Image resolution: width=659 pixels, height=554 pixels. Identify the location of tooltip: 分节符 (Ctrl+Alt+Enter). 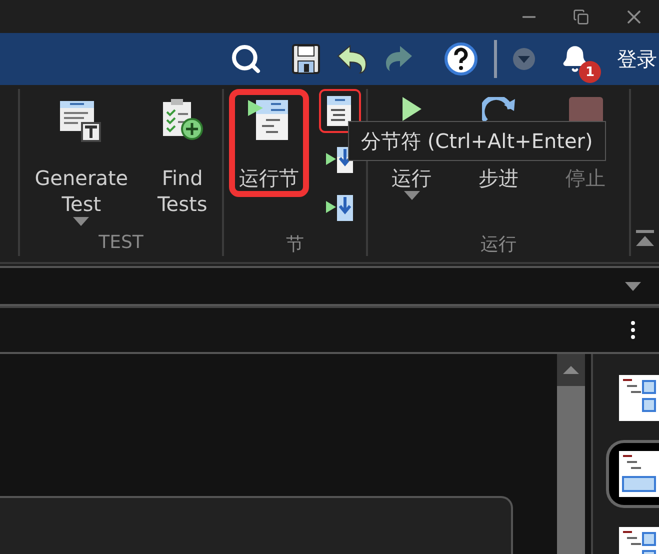
(477, 141).